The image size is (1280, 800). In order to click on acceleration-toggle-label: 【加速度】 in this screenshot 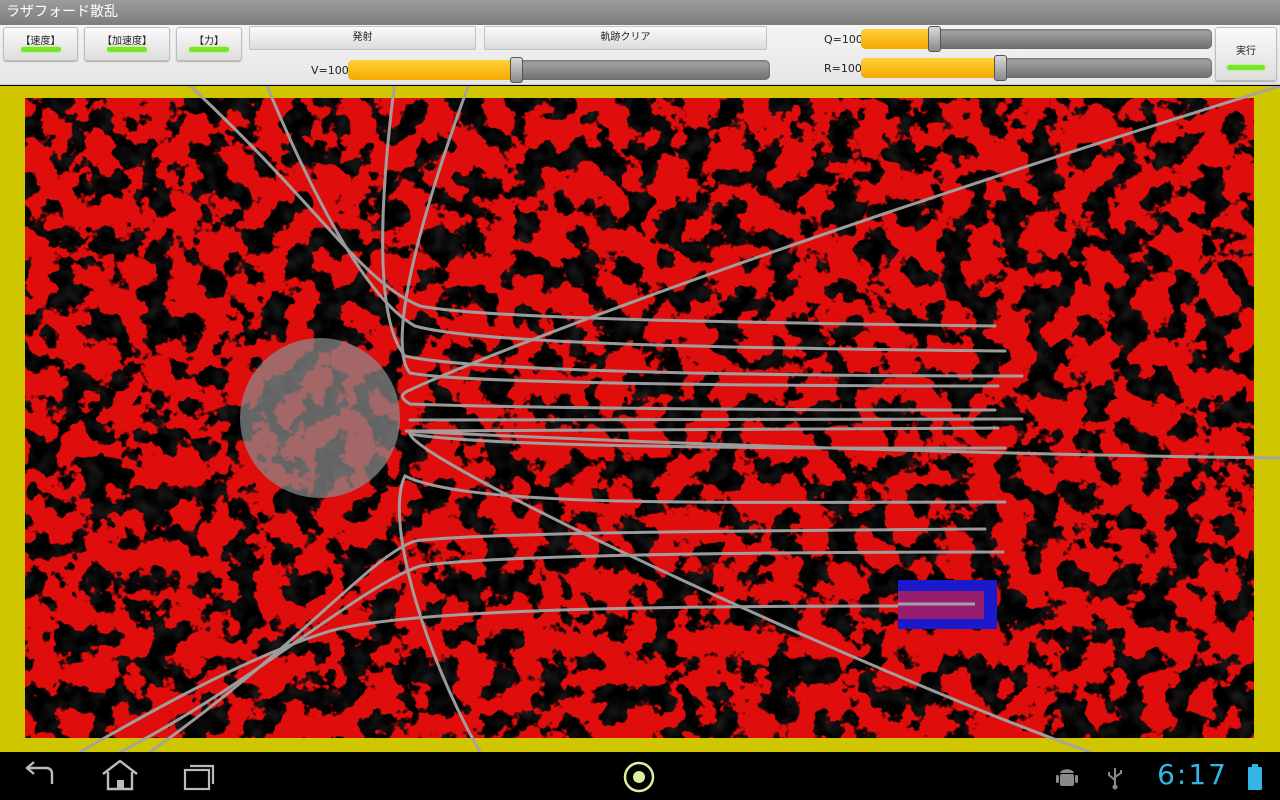, I will do `click(127, 41)`.